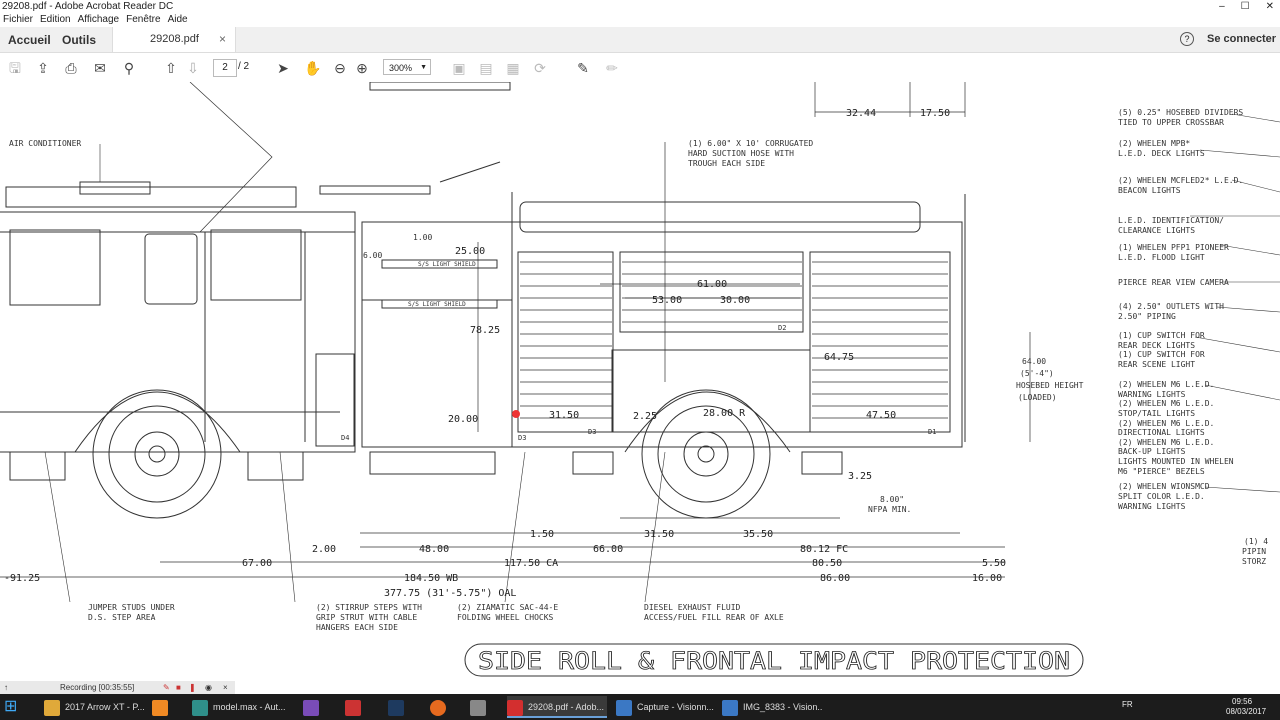  Describe the element at coordinates (443, 707) in the screenshot. I see `firefox-icon` at that location.